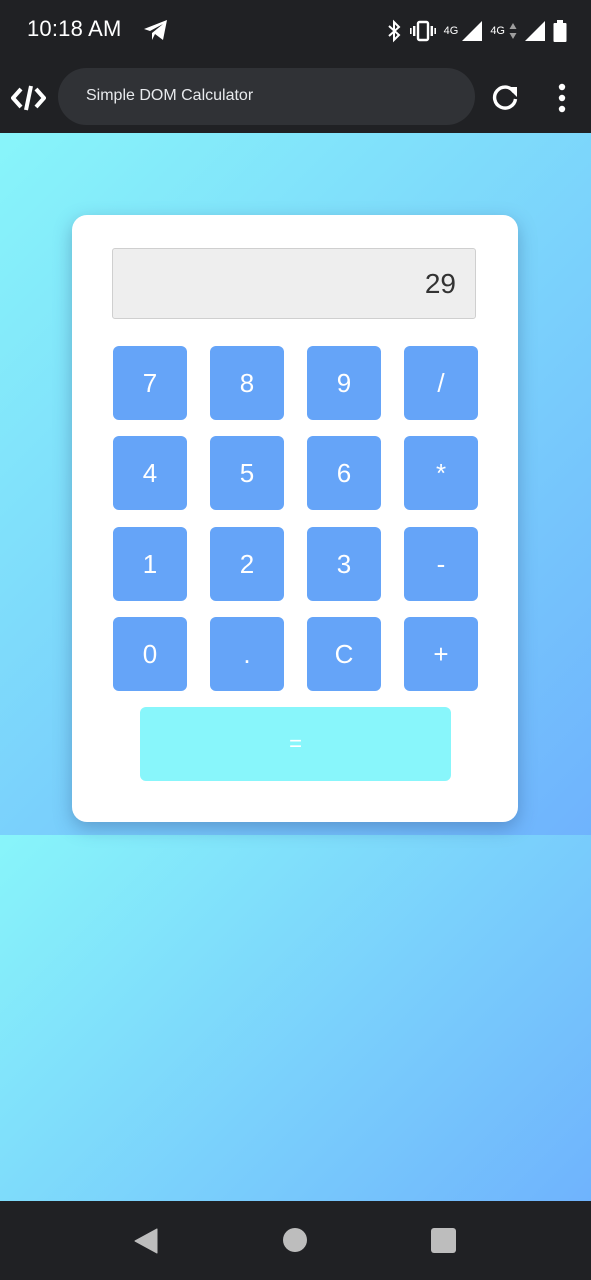 The image size is (591, 1280). I want to click on status-bar: 10:18 AM 4G 4G, so click(295, 31).